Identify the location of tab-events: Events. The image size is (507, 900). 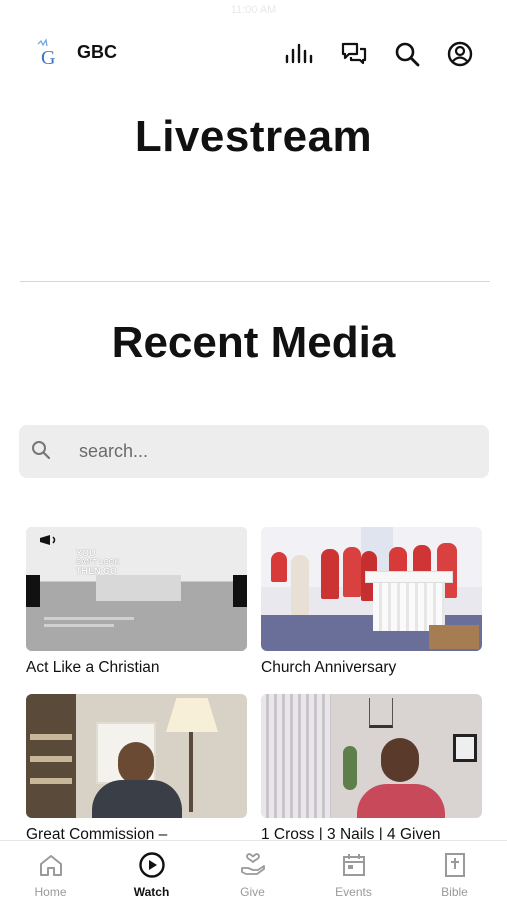
(353, 870).